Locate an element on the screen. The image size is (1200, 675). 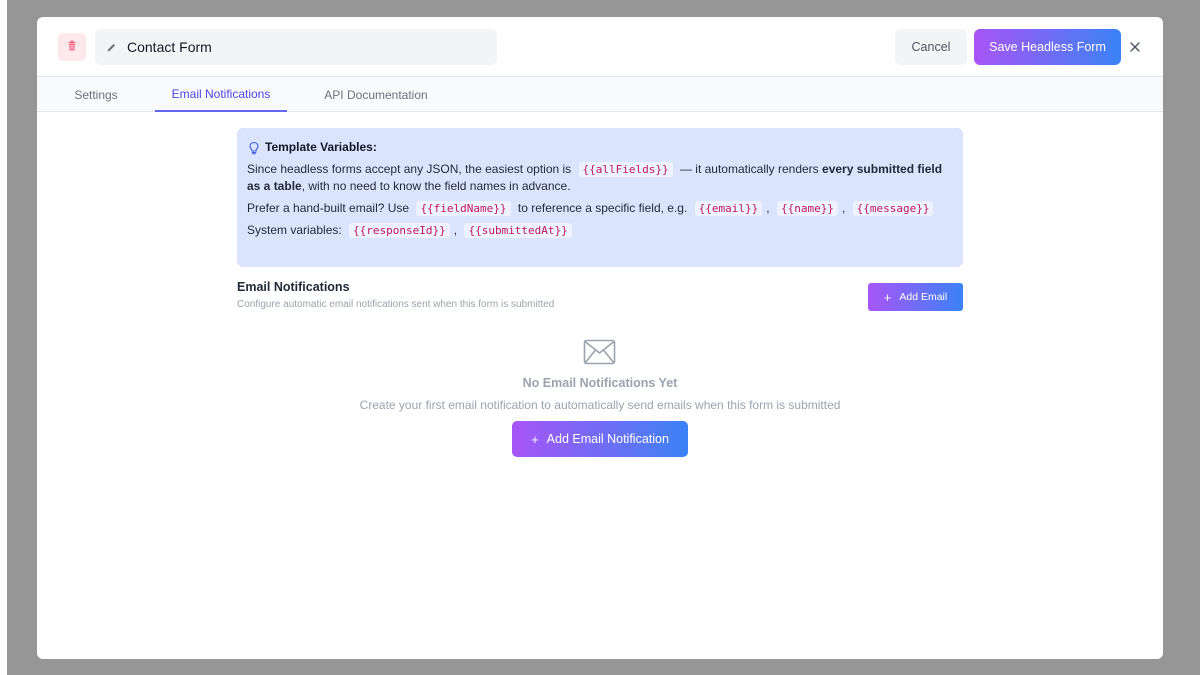
modal-header: Contact Form Cancel Save Headless Form is located at coordinates (600, 47).